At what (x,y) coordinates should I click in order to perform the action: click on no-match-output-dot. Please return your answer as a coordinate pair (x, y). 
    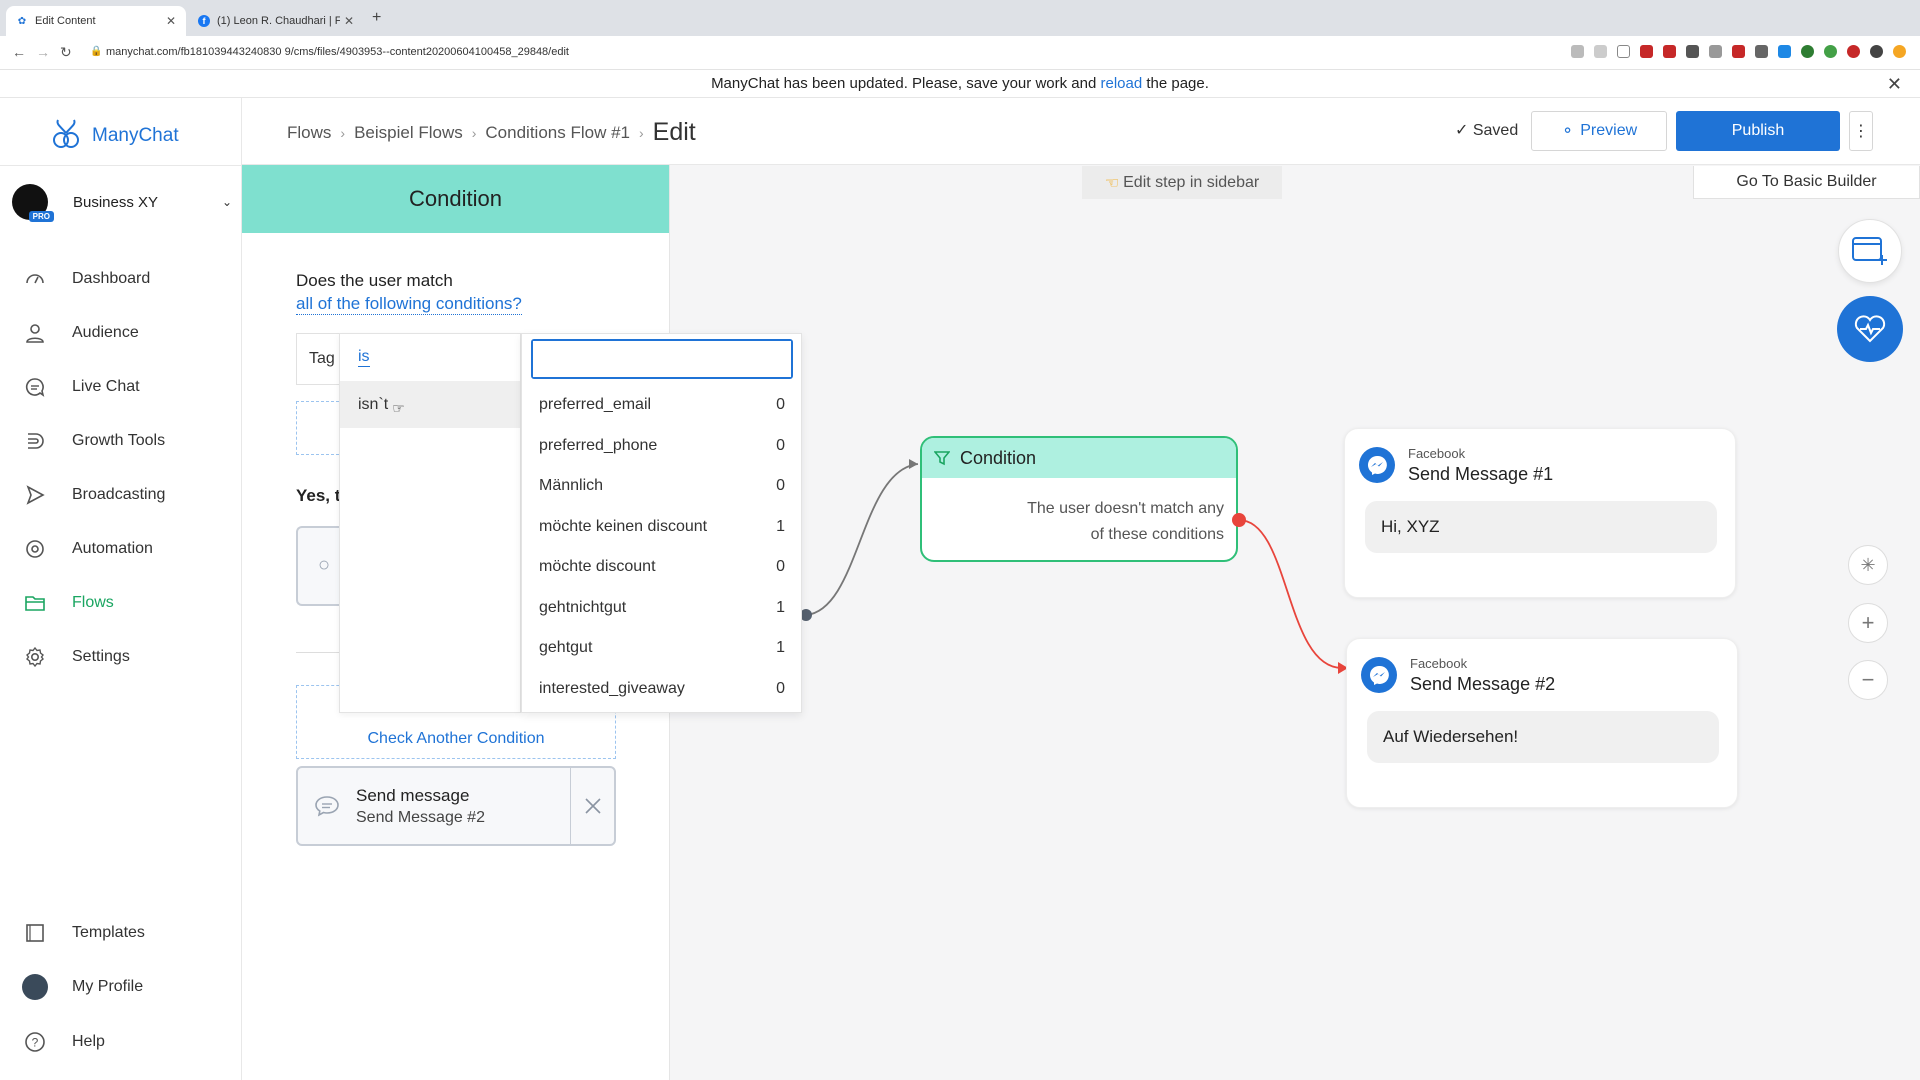
    Looking at the image, I should click on (1239, 520).